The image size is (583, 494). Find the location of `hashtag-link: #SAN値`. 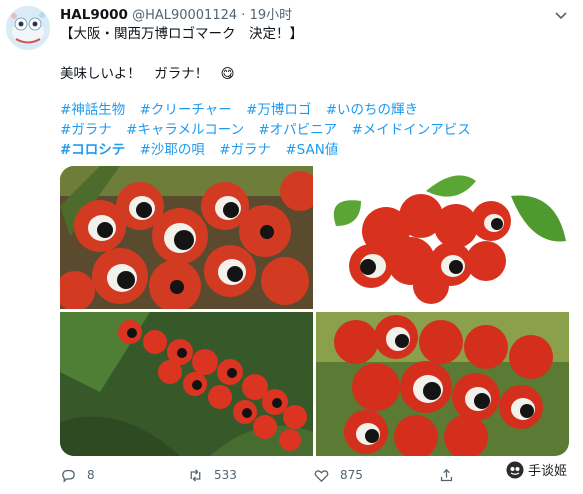

hashtag-link: #SAN値 is located at coordinates (311, 150).